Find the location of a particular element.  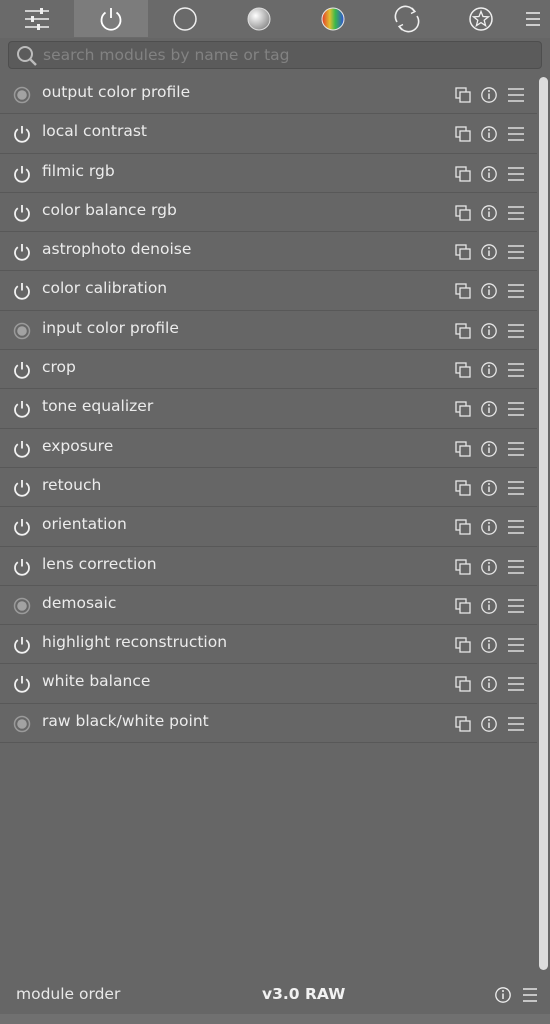

module-row: orientation is located at coordinates (268, 527).